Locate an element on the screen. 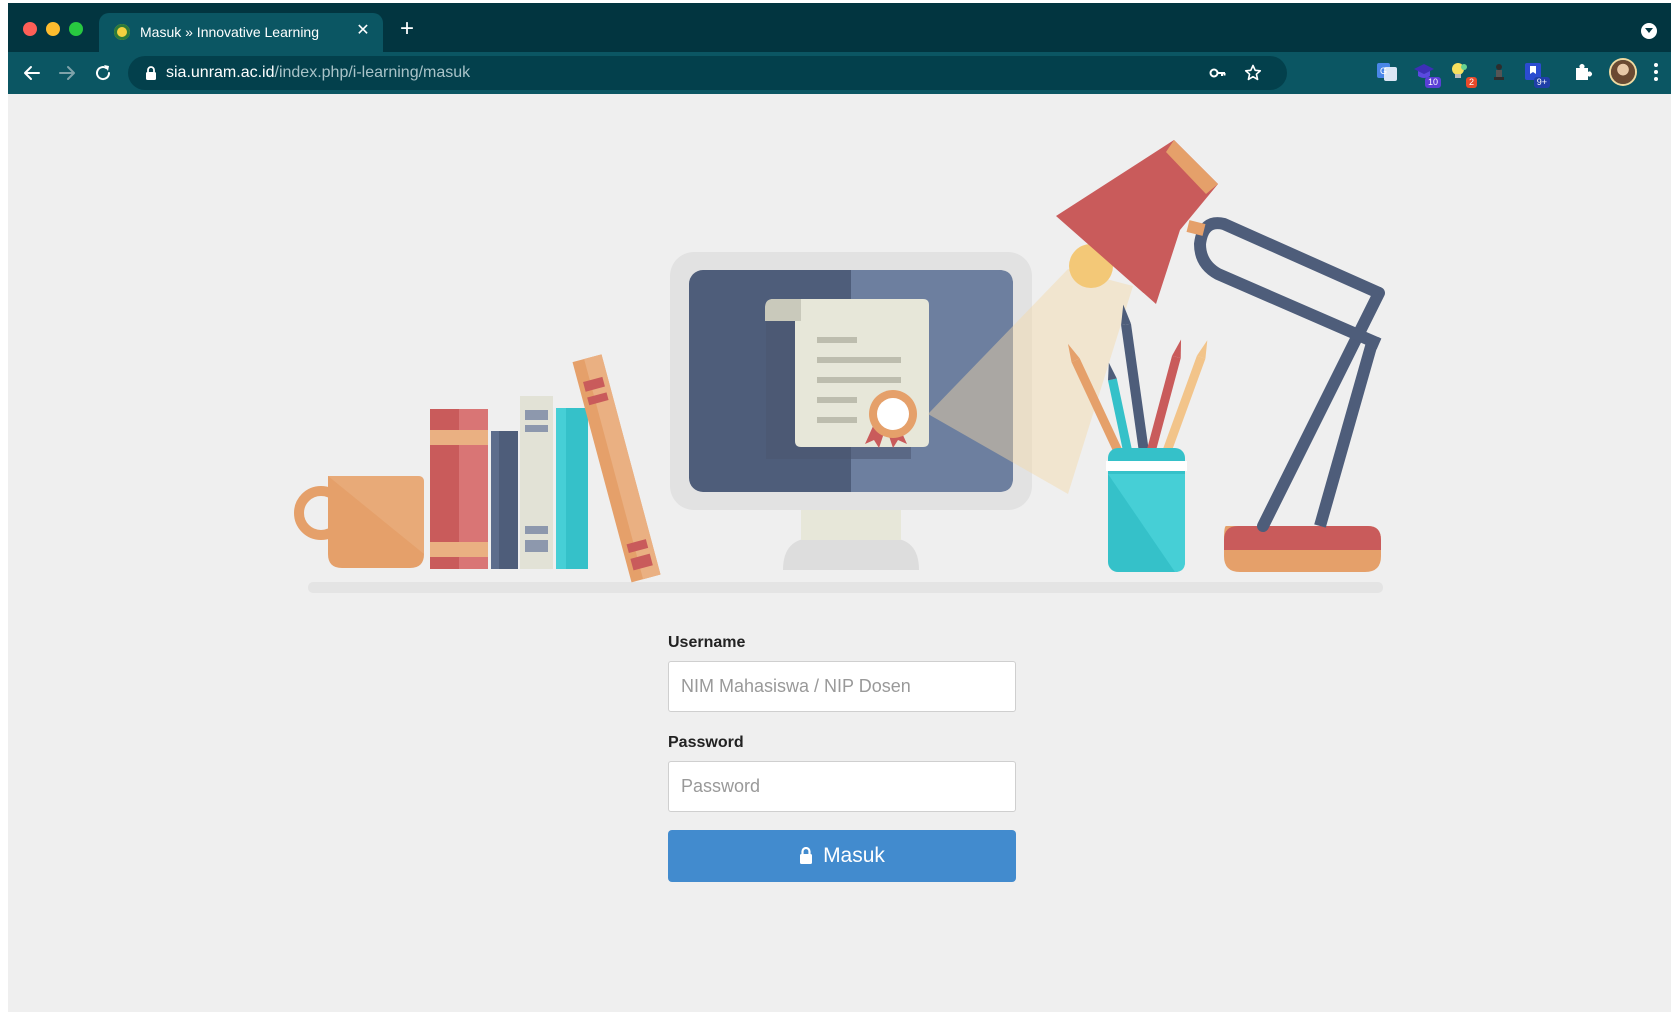 The width and height of the screenshot is (1677, 1012). login-button: Masuk is located at coordinates (842, 856).